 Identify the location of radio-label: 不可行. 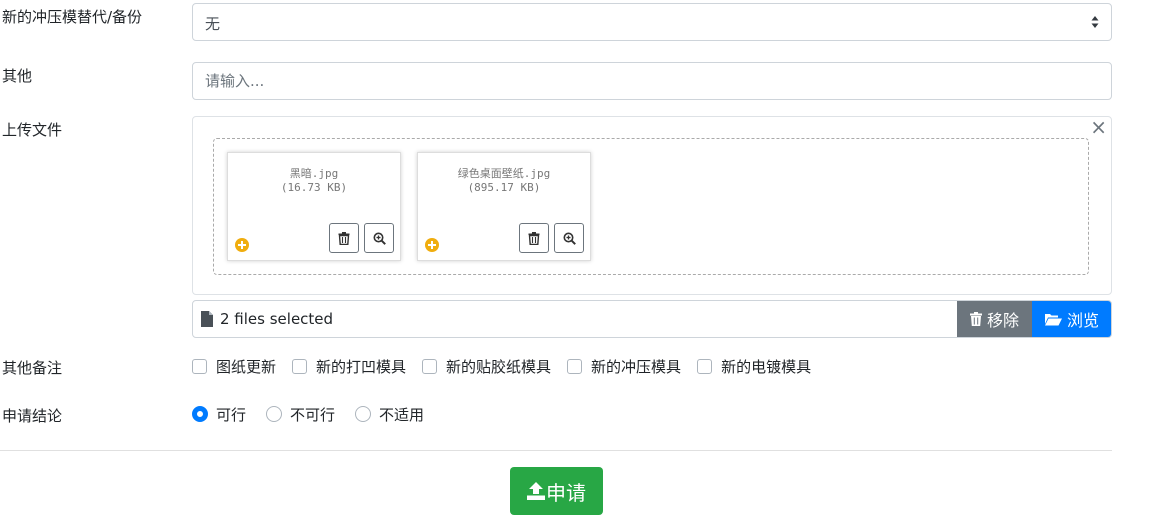
(313, 414).